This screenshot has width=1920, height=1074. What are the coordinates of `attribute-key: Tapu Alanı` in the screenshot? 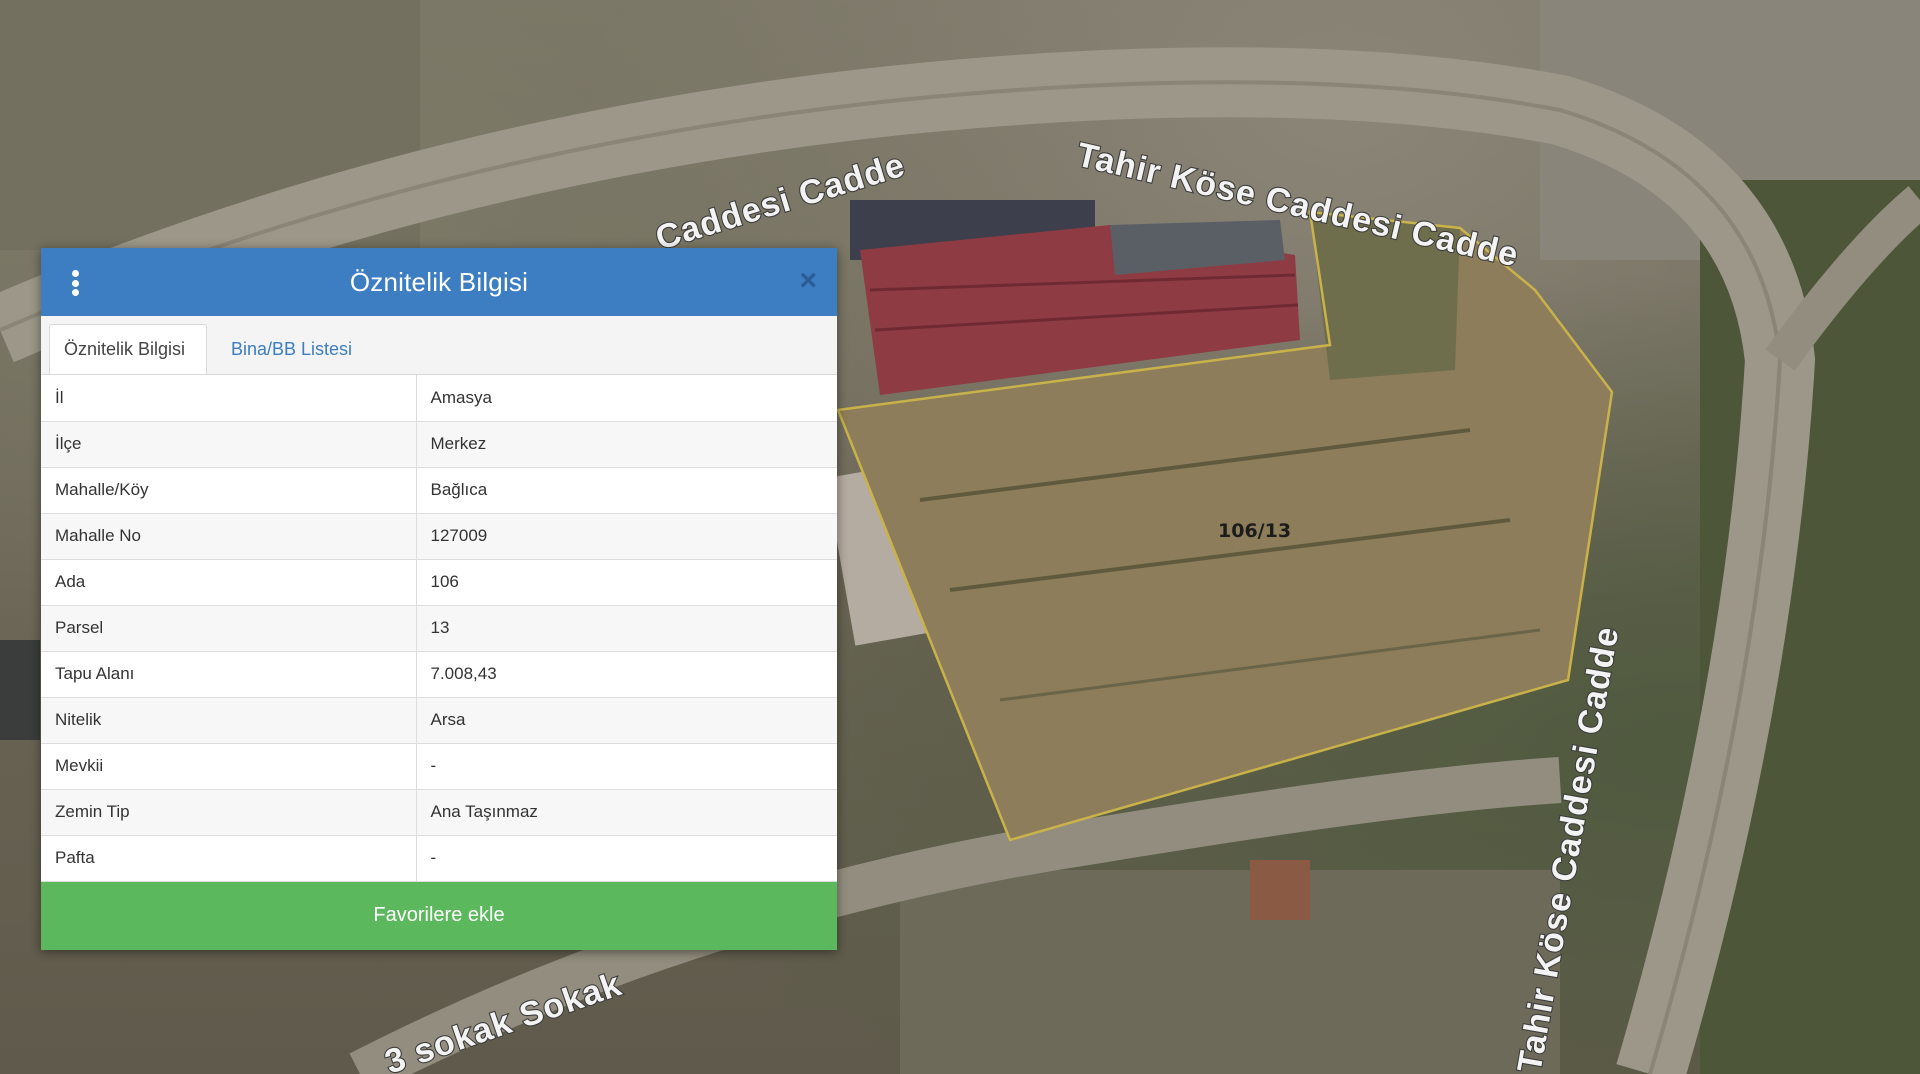 It's located at (229, 674).